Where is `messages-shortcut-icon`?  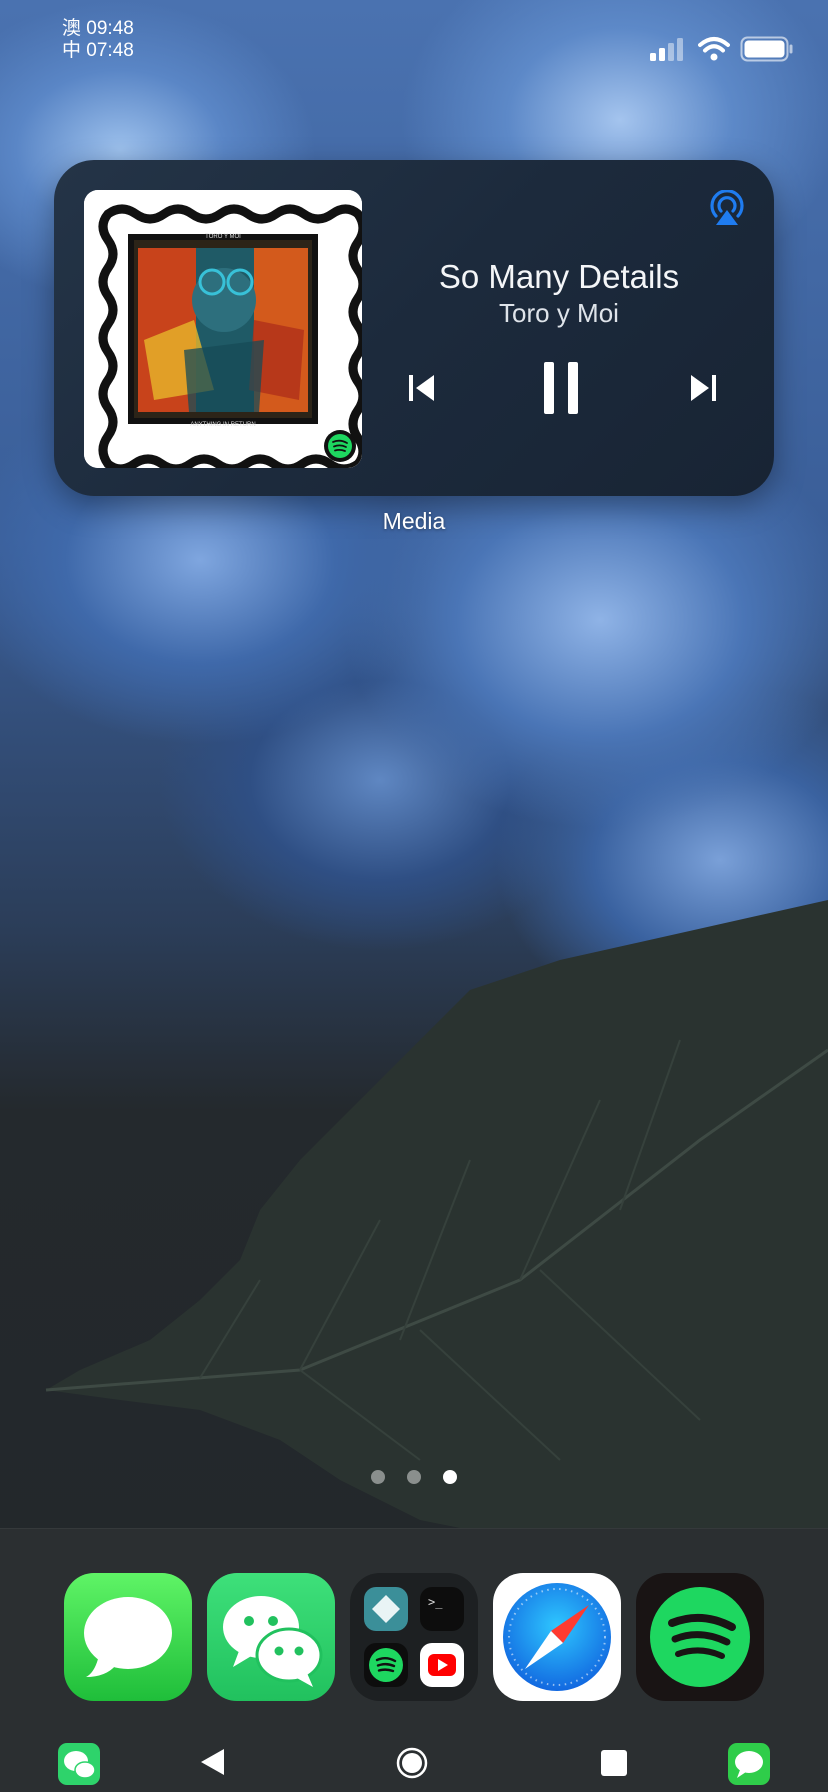 messages-shortcut-icon is located at coordinates (749, 1764).